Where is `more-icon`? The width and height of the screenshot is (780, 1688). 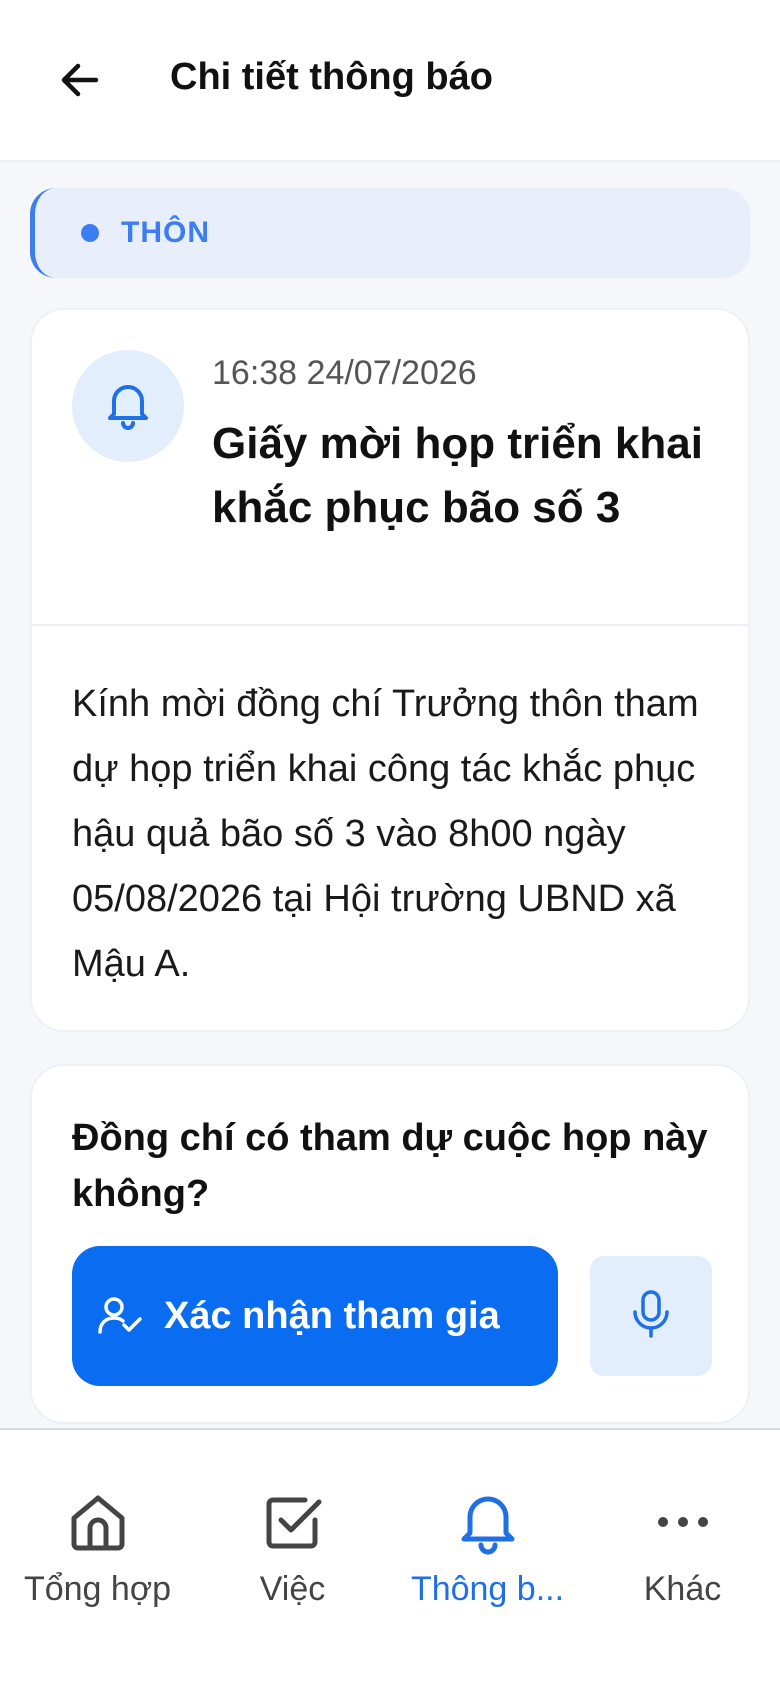 more-icon is located at coordinates (683, 1522).